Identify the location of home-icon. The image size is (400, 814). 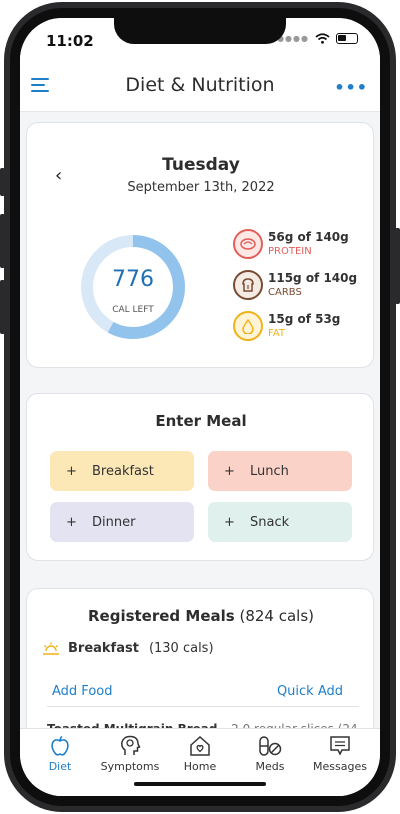
(200, 745).